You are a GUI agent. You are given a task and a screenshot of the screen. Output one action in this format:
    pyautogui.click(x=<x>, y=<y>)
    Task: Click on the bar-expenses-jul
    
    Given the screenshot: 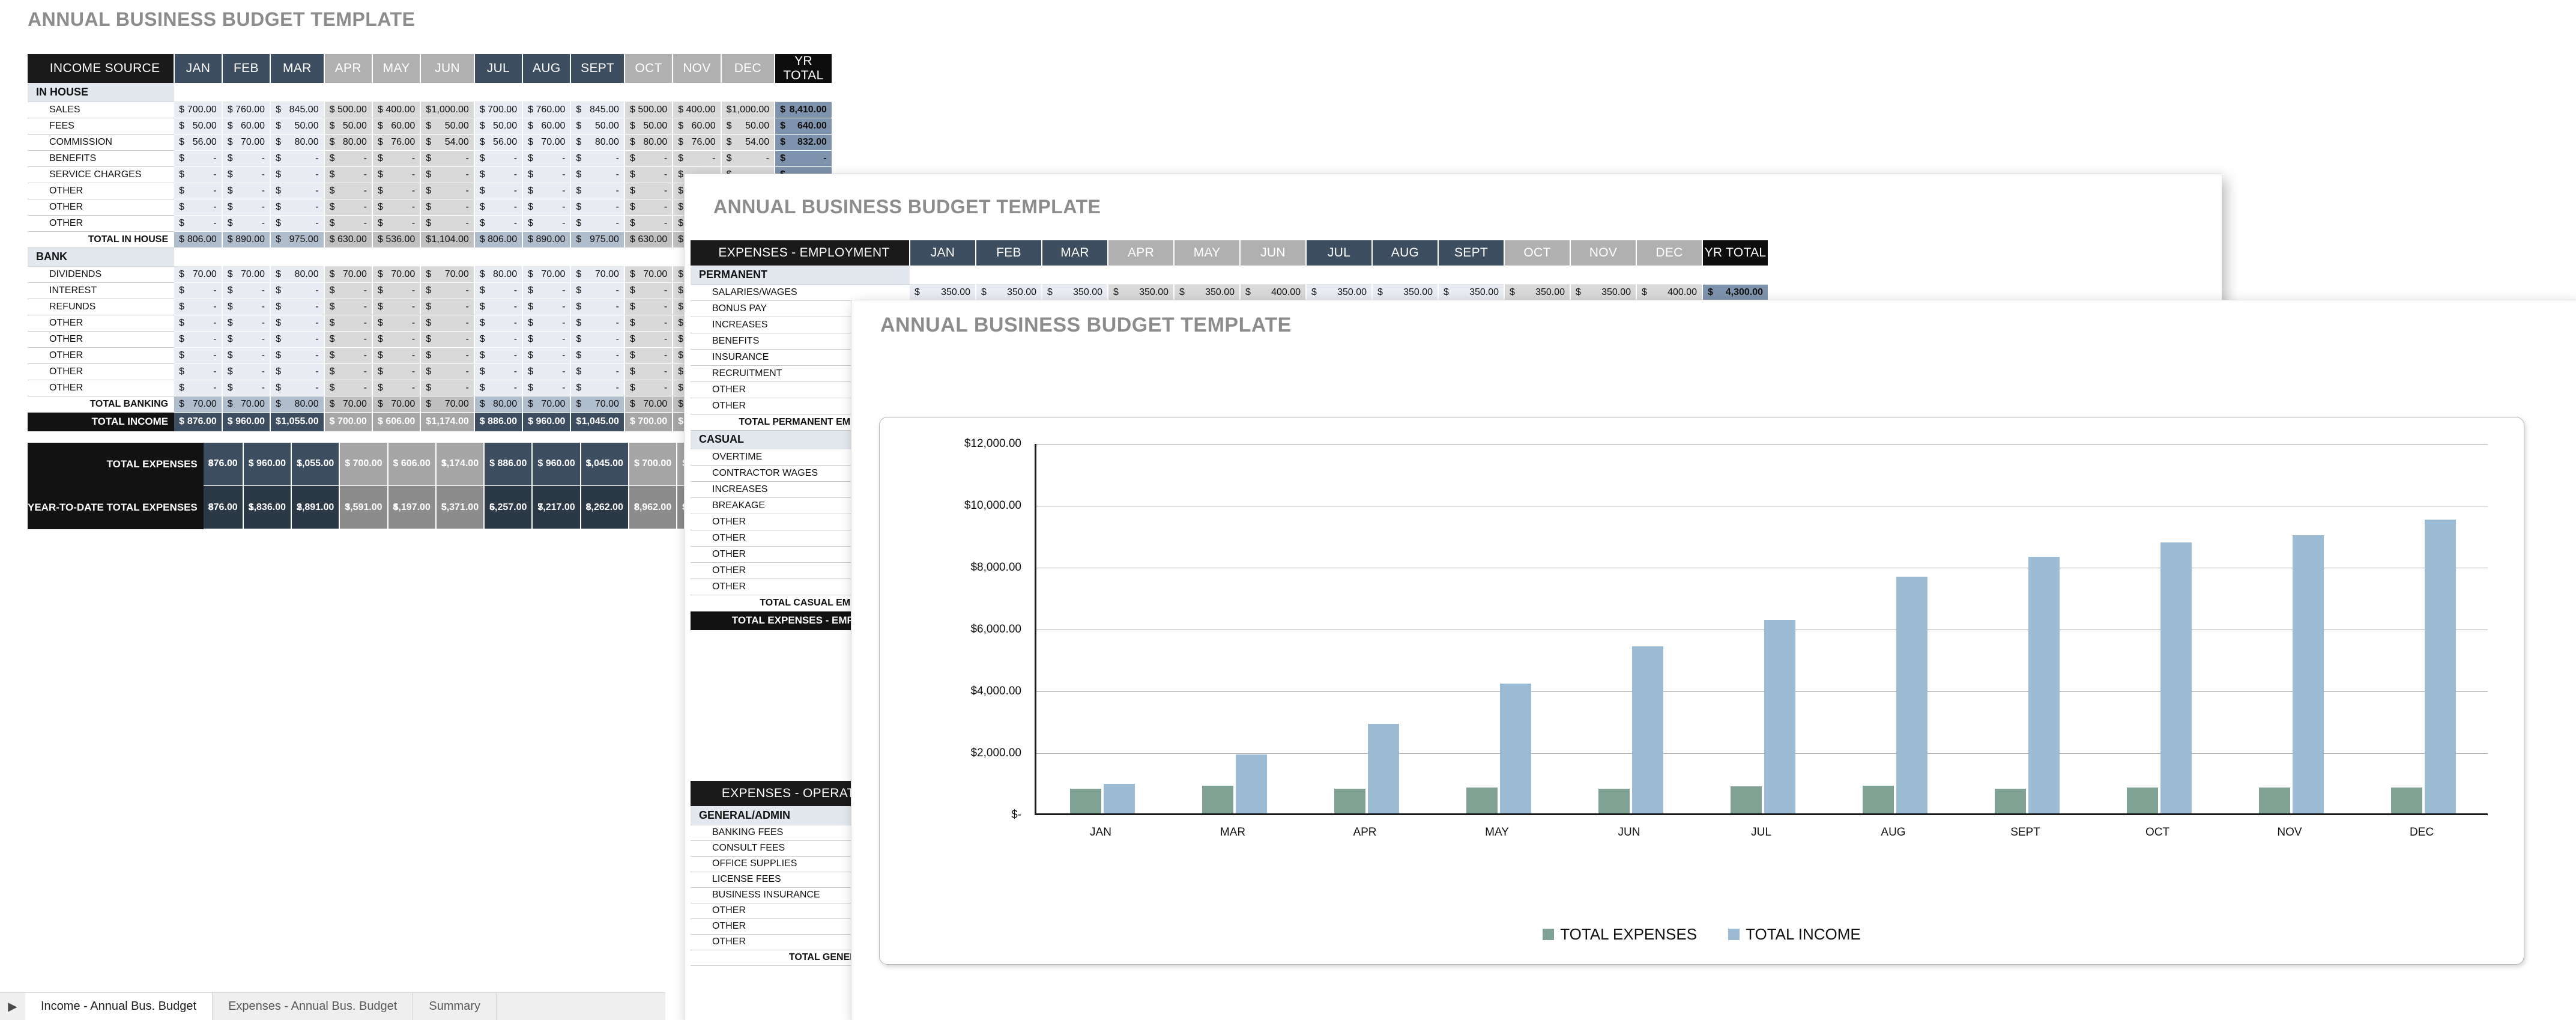 What is the action you would take?
    pyautogui.click(x=1746, y=800)
    